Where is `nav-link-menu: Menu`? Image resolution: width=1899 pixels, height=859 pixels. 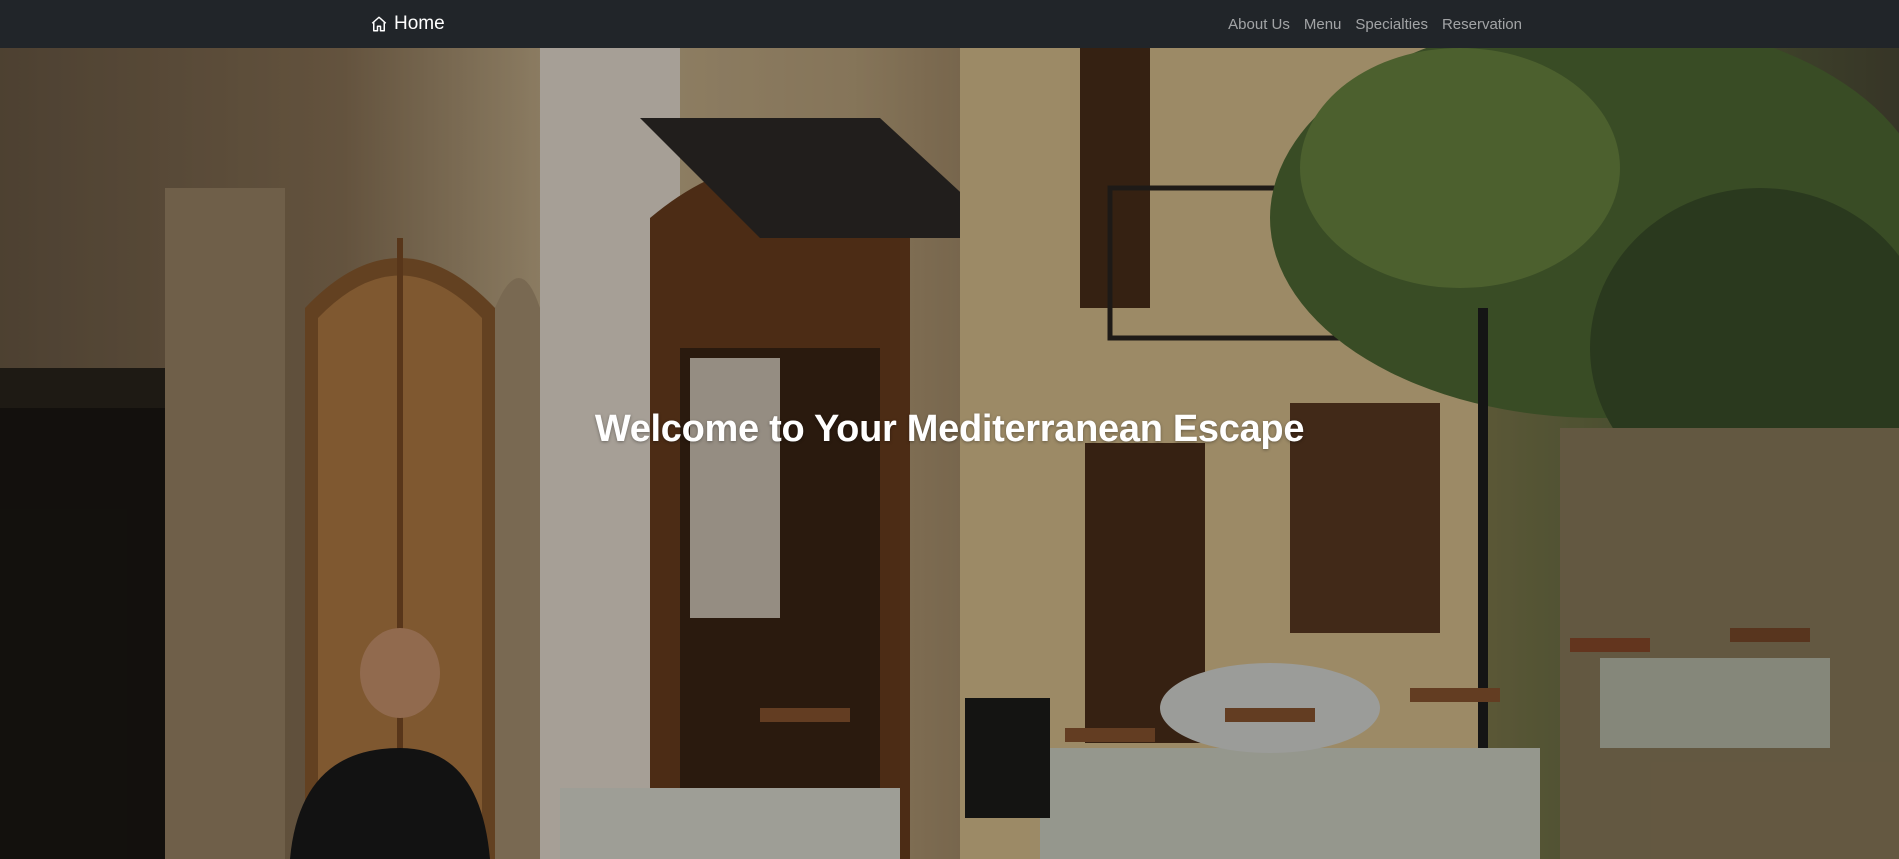 nav-link-menu: Menu is located at coordinates (1323, 24).